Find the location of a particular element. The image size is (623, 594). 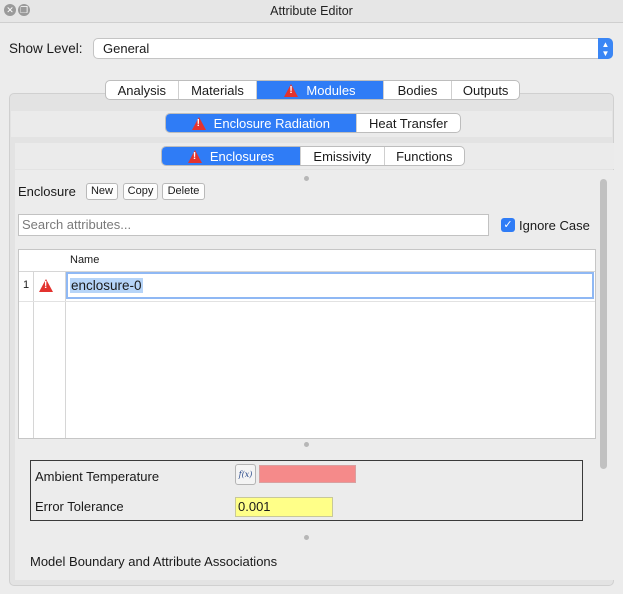

window-title: Attribute Editor is located at coordinates (311, 11).